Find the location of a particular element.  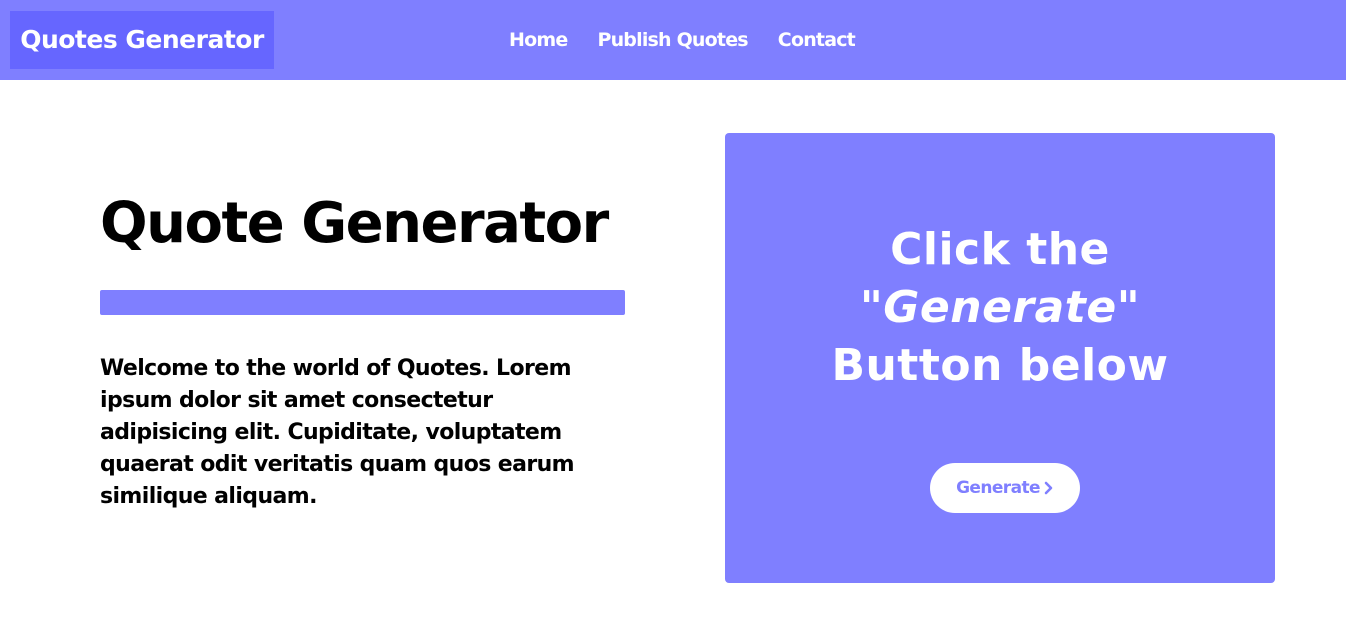

title-divider is located at coordinates (362, 302).